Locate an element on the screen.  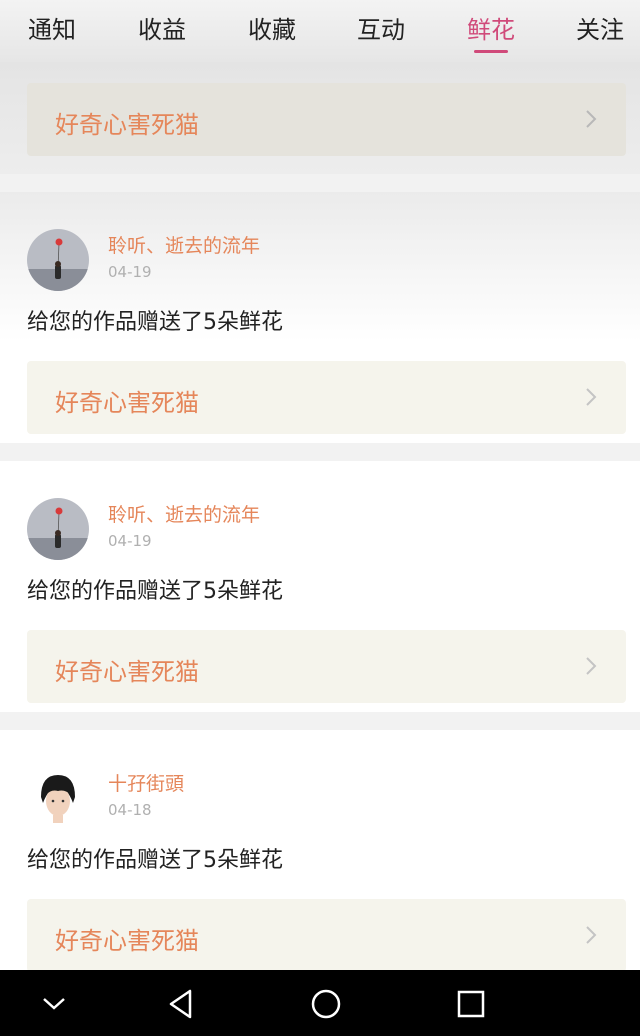
tab-flowers-label: 鲜花 is located at coordinates (491, 30).